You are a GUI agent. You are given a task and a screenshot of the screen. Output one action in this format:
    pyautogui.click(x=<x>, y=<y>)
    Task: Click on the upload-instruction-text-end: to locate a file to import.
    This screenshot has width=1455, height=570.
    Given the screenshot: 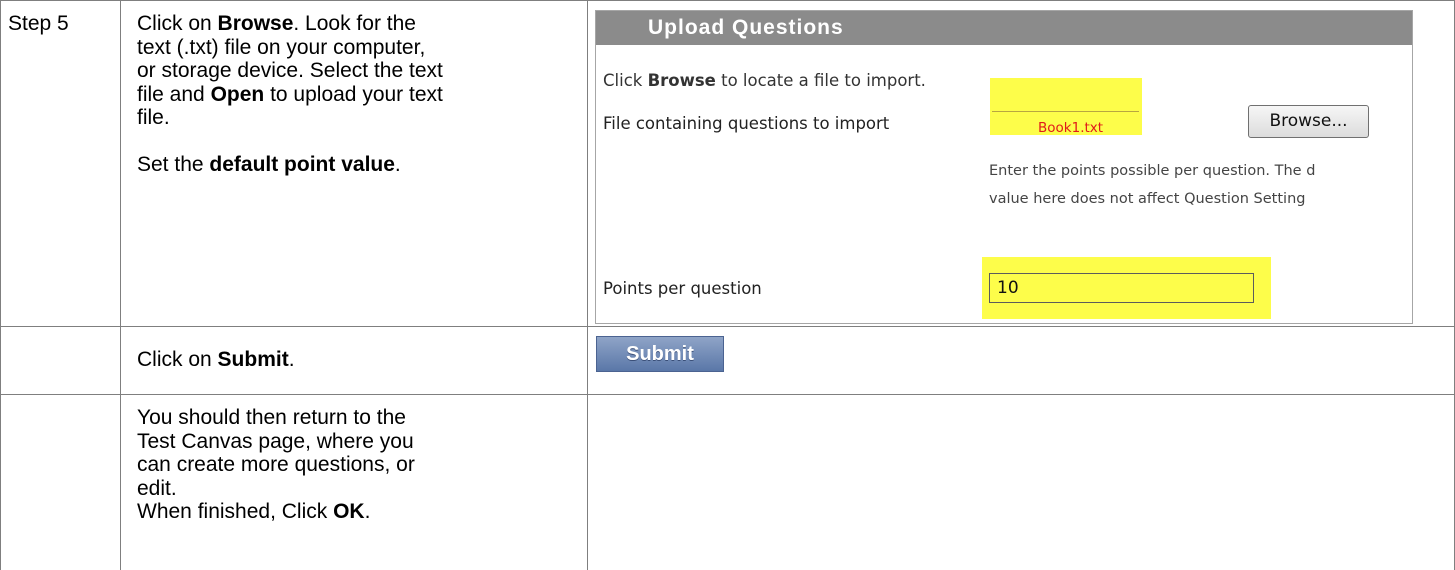 What is the action you would take?
    pyautogui.click(x=820, y=80)
    